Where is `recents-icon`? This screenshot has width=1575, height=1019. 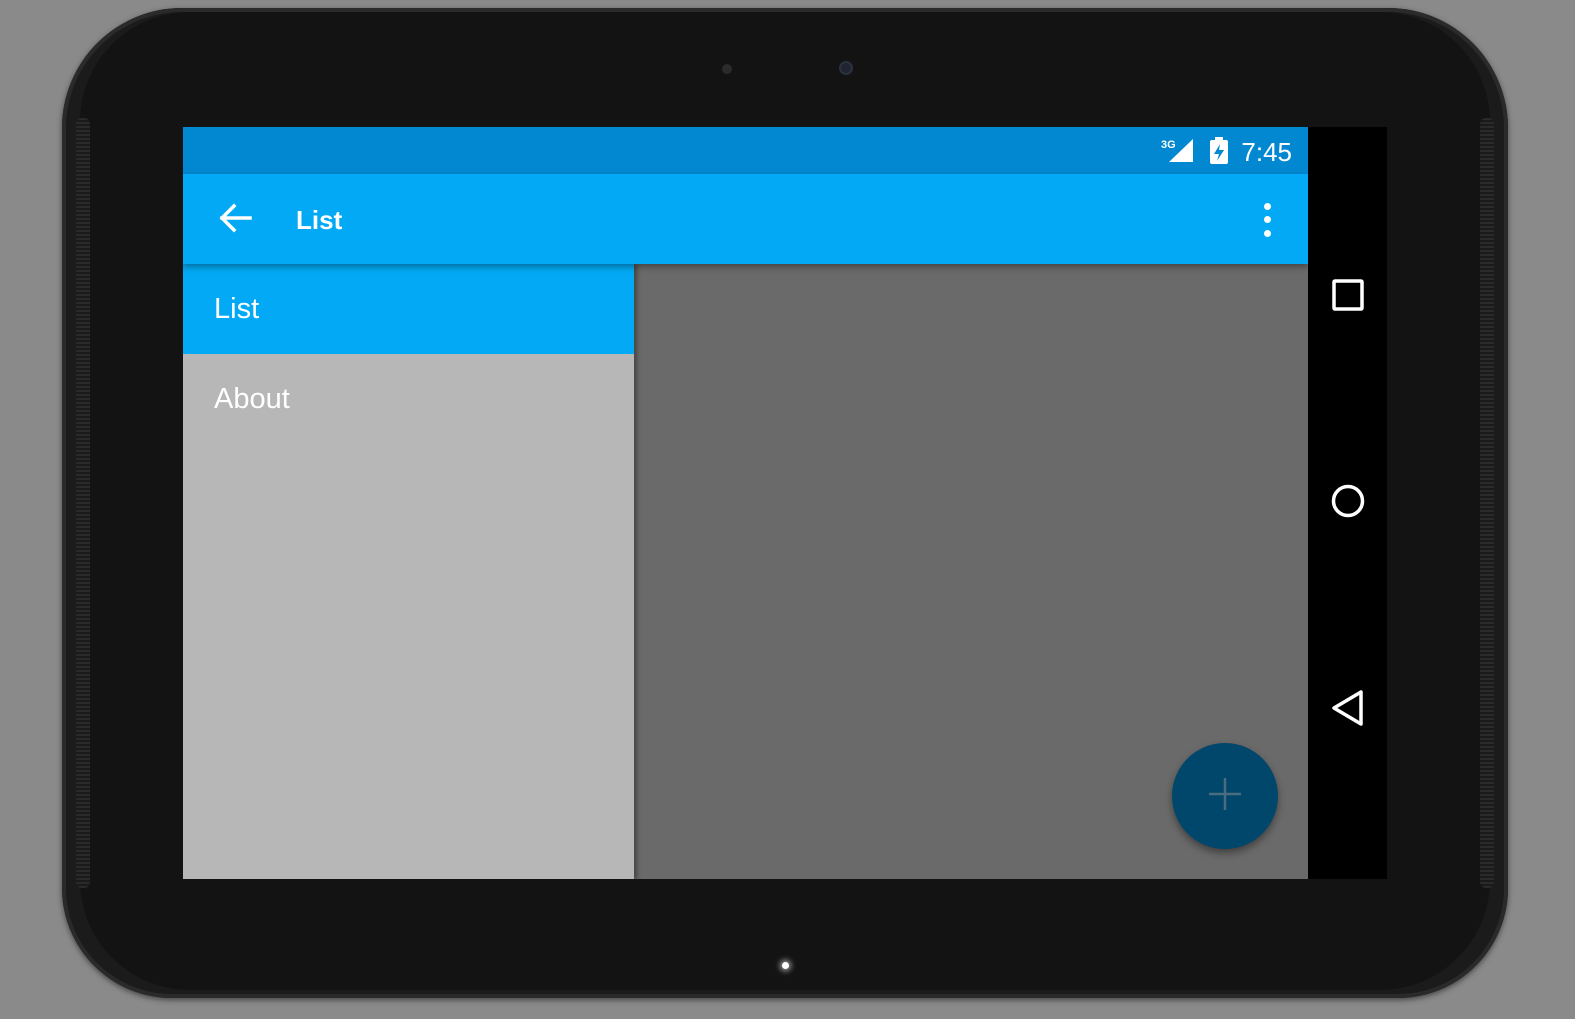
recents-icon is located at coordinates (1348, 297).